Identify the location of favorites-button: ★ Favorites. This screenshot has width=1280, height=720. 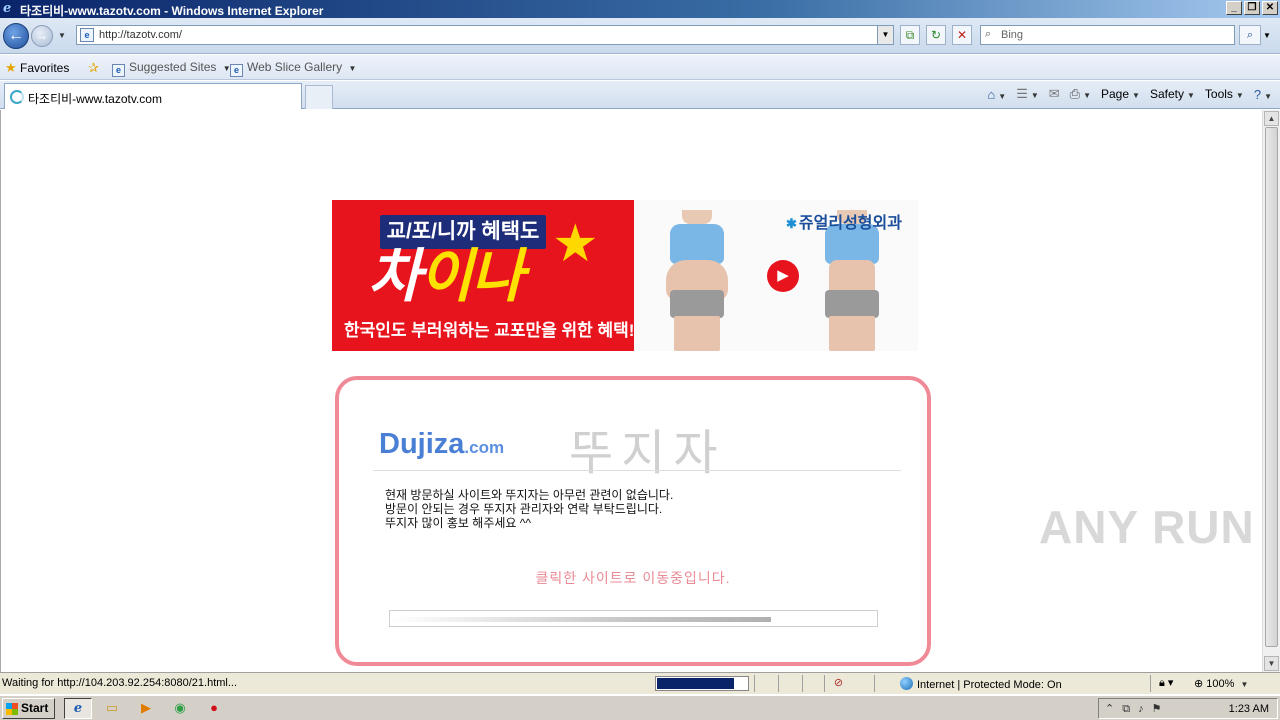
(37, 68).